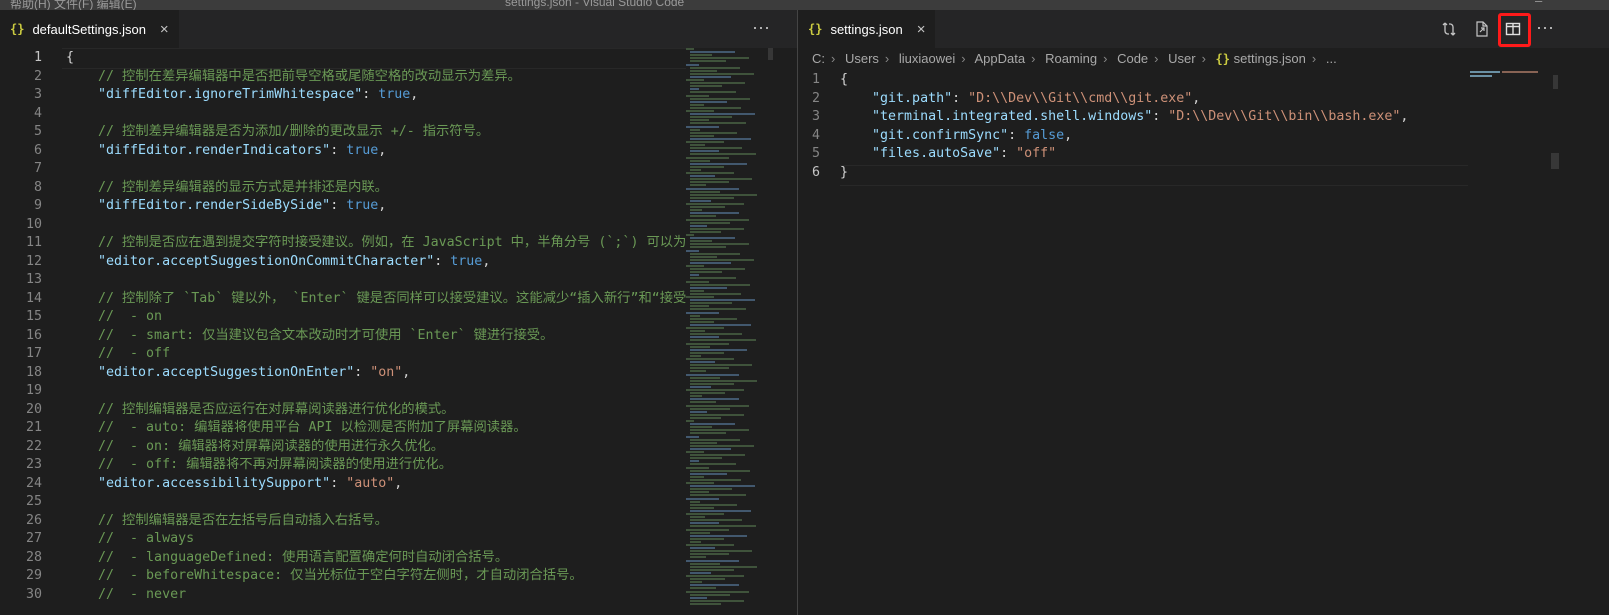 The image size is (1609, 615). What do you see at coordinates (398, 353) in the screenshot?
I see `code-line: 17 // - off` at bounding box center [398, 353].